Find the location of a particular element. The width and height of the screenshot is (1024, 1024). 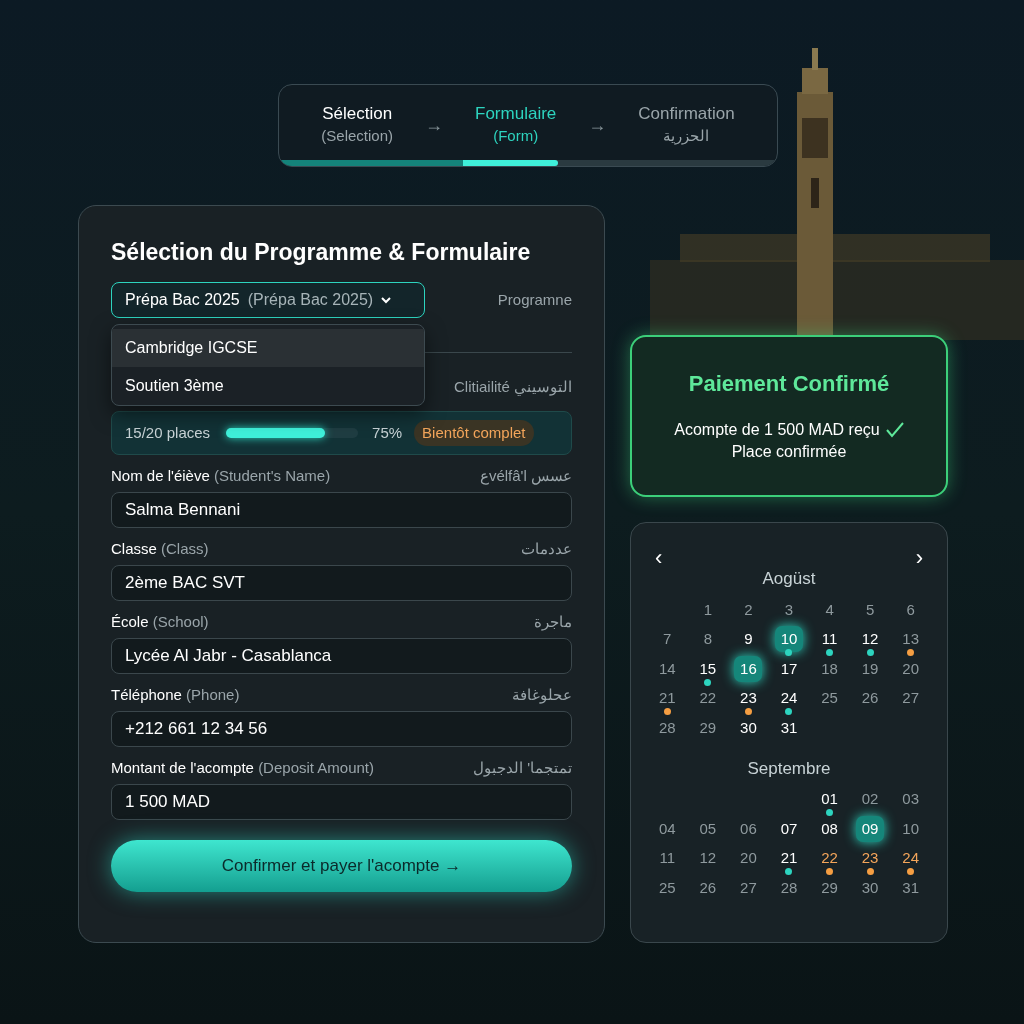

payment-message: Place confirmée is located at coordinates (789, 452).